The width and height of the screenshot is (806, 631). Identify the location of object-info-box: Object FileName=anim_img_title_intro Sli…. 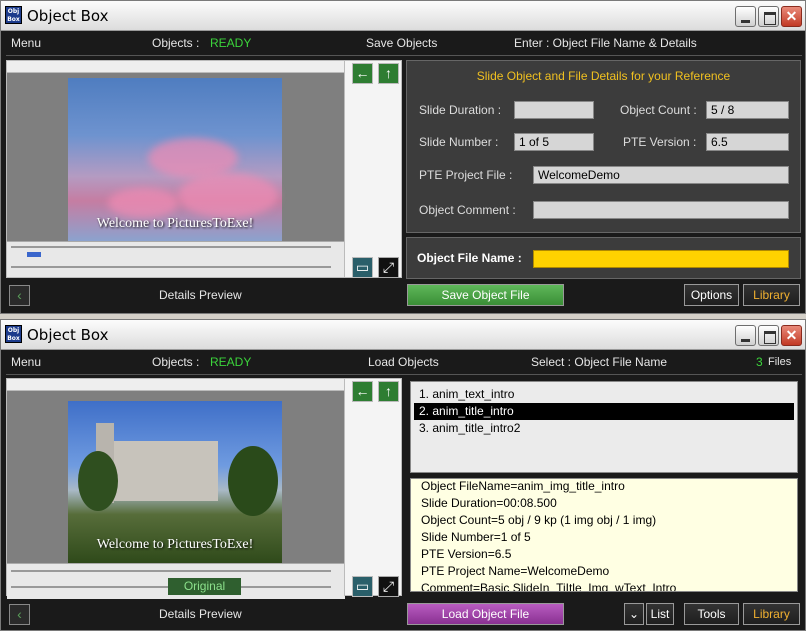
(604, 535).